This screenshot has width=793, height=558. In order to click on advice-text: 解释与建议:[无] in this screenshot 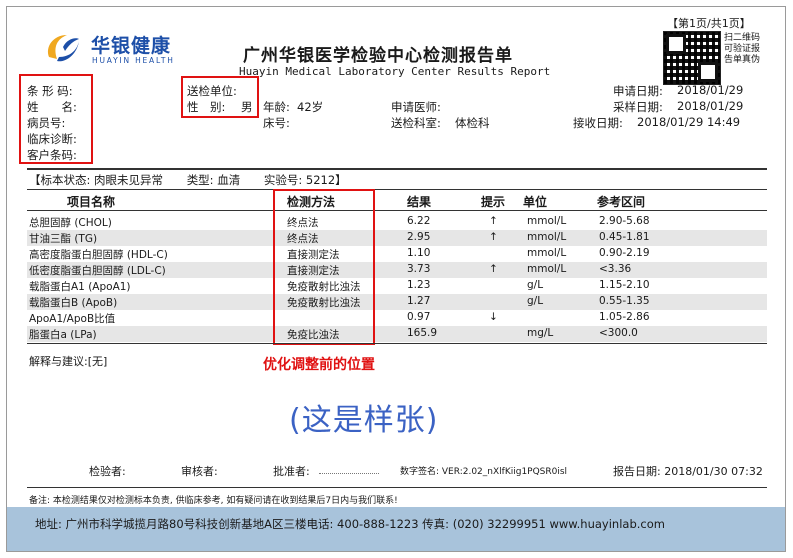, I will do `click(68, 361)`.